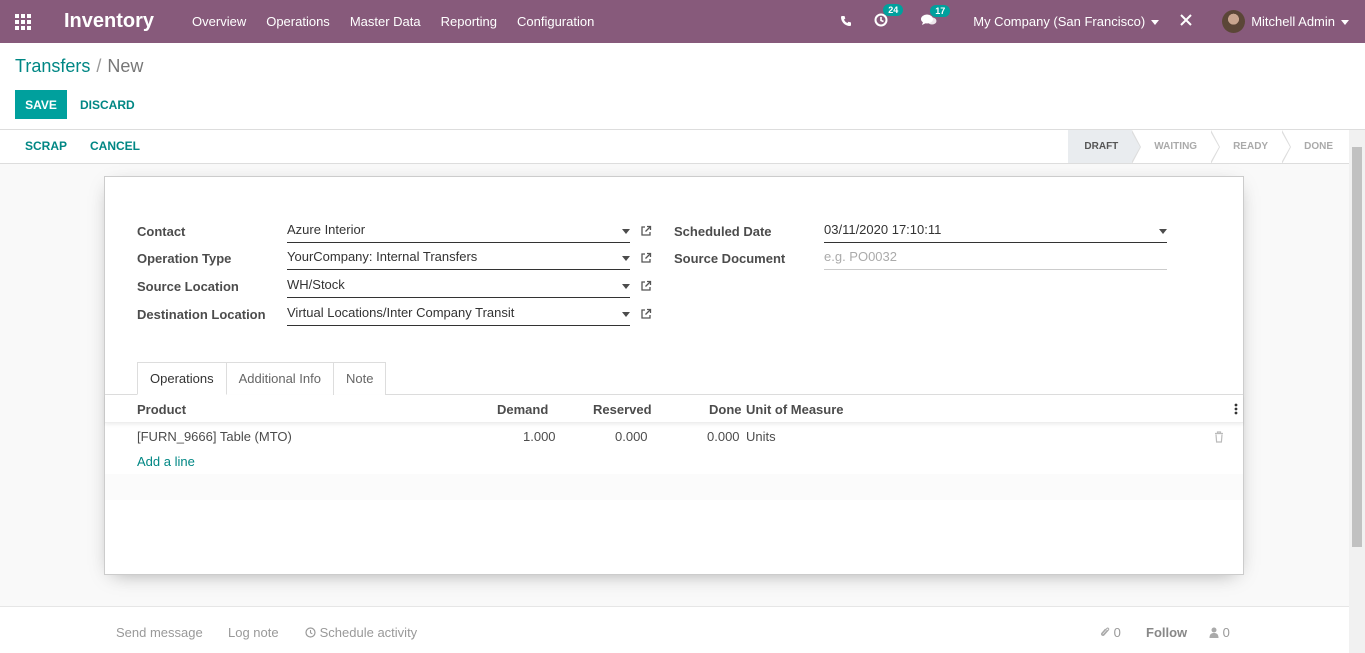 The height and width of the screenshot is (653, 1365). I want to click on breadcrumb-current: New, so click(125, 66).